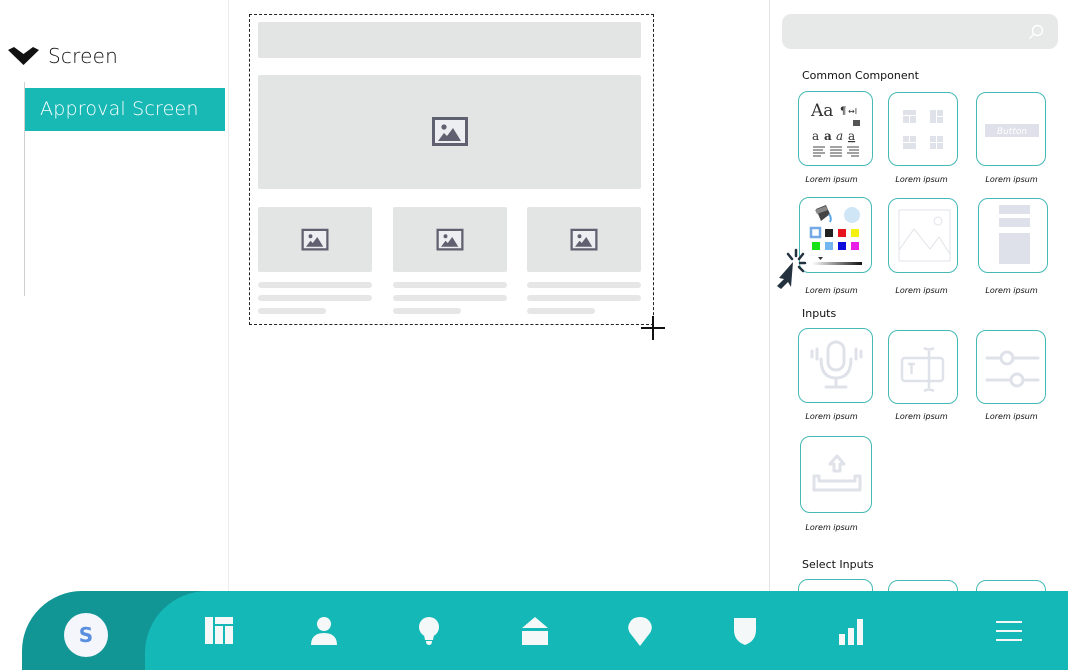 This screenshot has height=670, width=1068. Describe the element at coordinates (1009, 631) in the screenshot. I see `hamburger-menu-icon` at that location.